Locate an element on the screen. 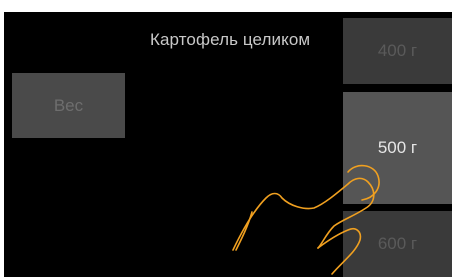  weight-option-label: 500 г is located at coordinates (397, 147).